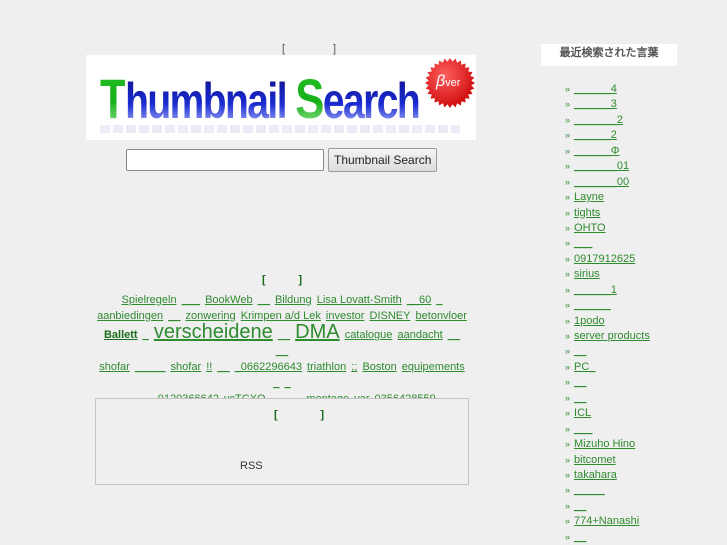 This screenshot has width=727, height=545. I want to click on recent-search-link: _______00, so click(601, 182).